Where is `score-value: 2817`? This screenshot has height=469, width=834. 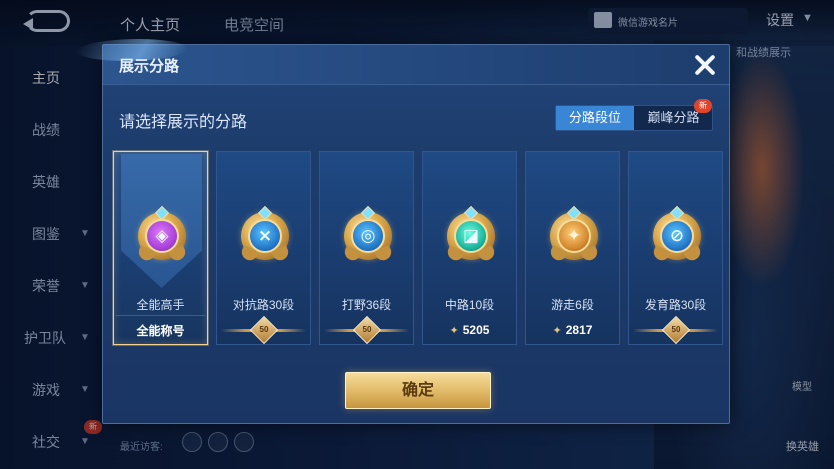 score-value: 2817 is located at coordinates (579, 330).